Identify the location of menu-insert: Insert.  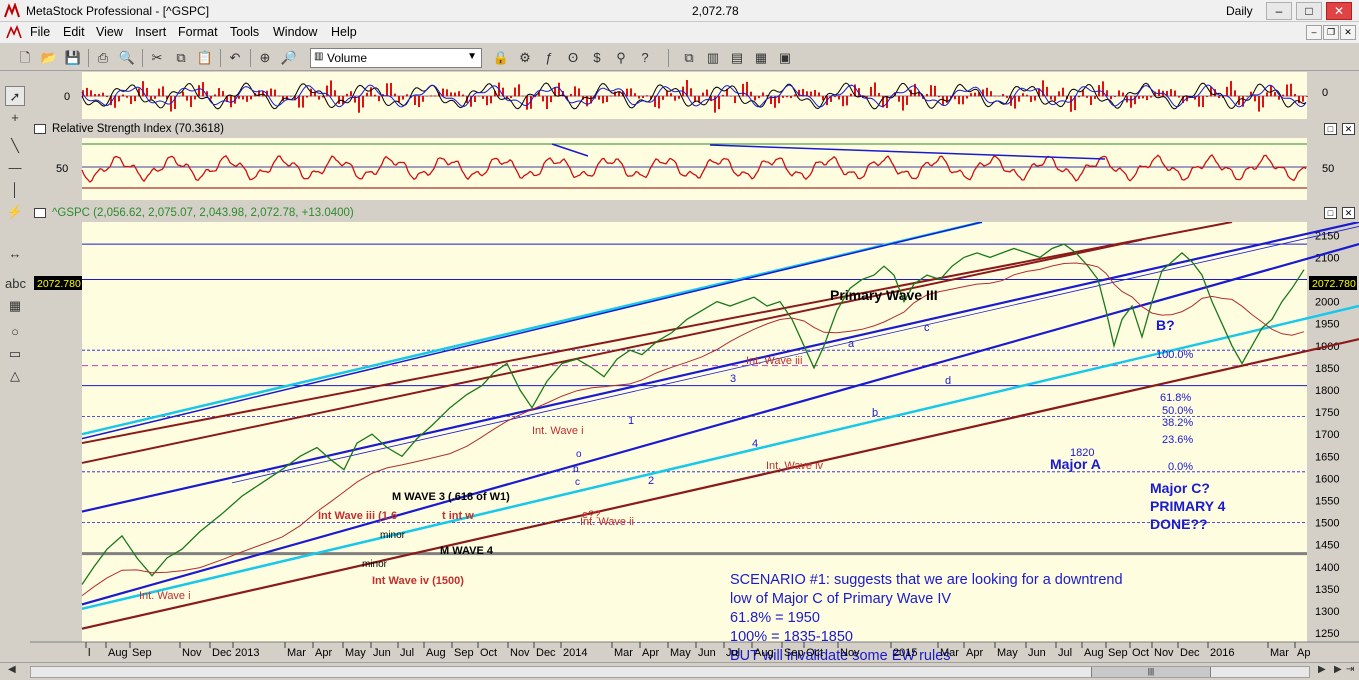
(150, 32).